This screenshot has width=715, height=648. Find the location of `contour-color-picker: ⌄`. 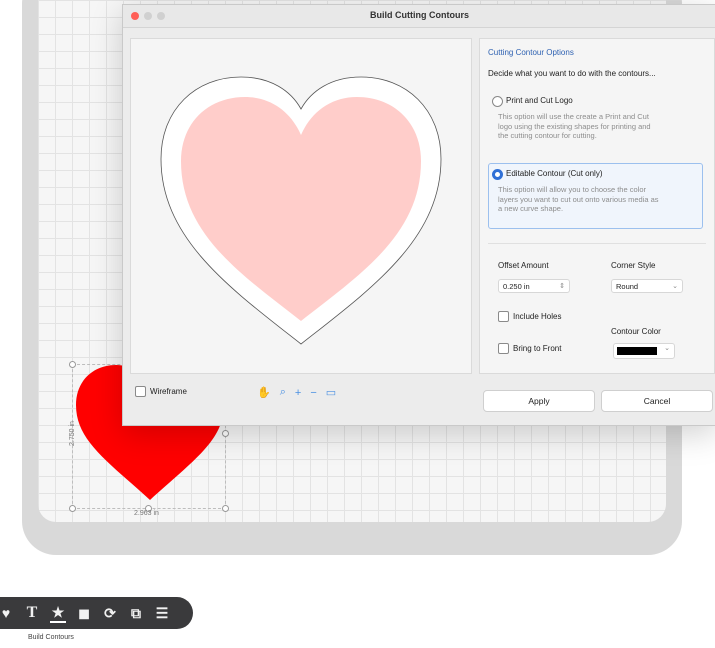

contour-color-picker: ⌄ is located at coordinates (644, 351).